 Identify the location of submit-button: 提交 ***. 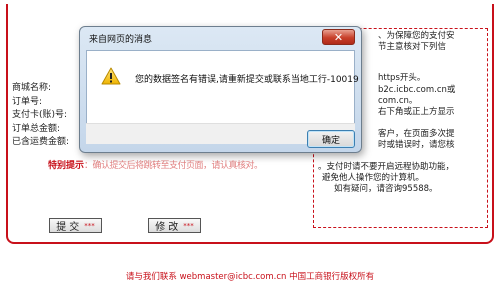
(75, 225).